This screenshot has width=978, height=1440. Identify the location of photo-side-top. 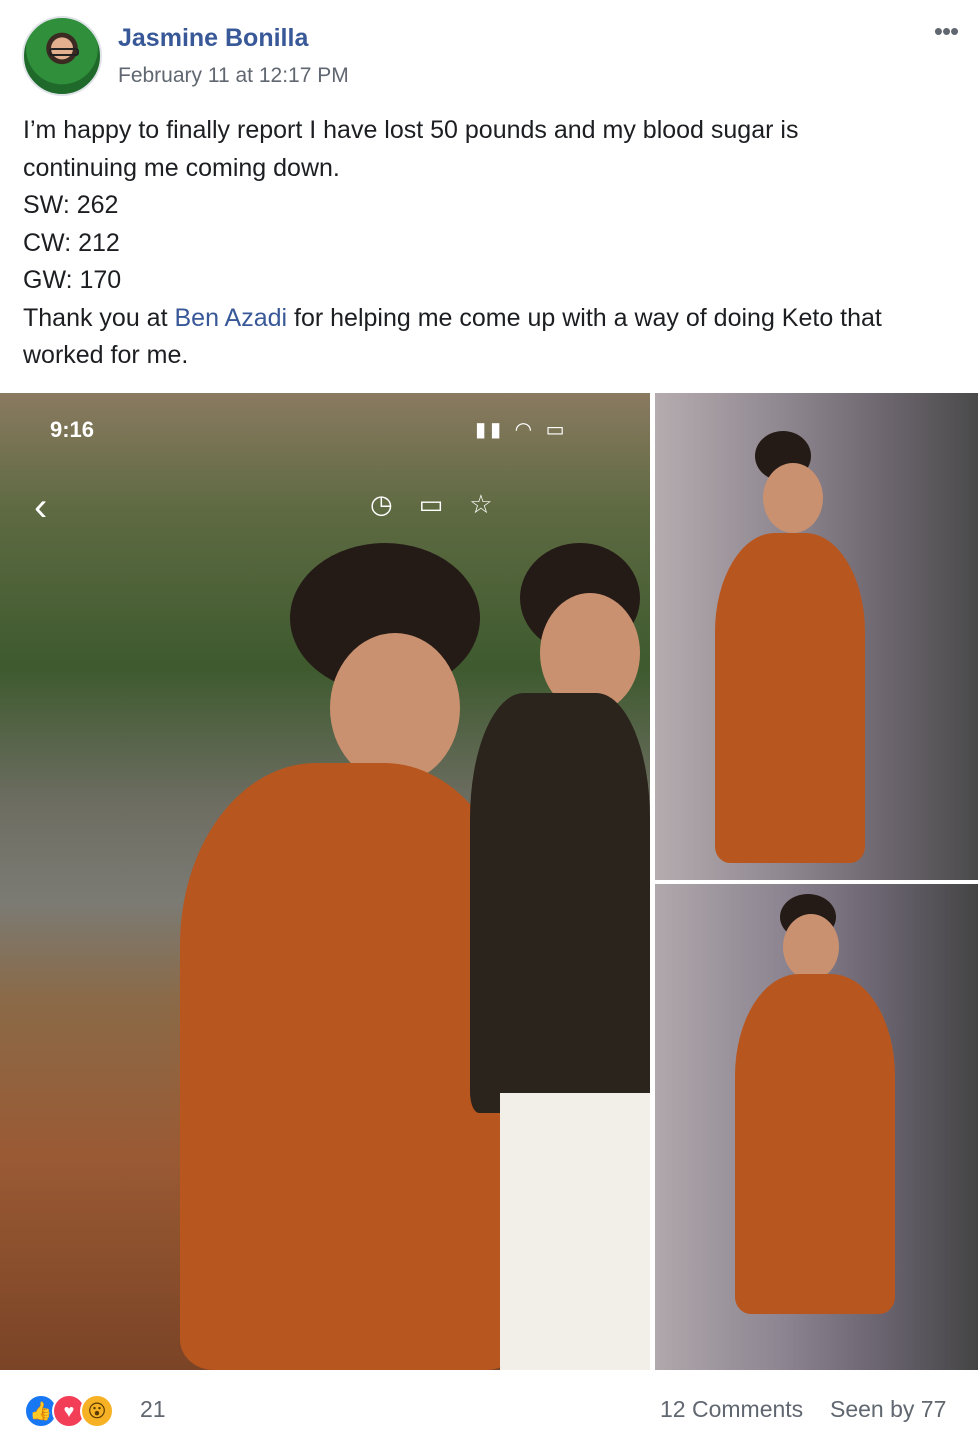
(816, 636).